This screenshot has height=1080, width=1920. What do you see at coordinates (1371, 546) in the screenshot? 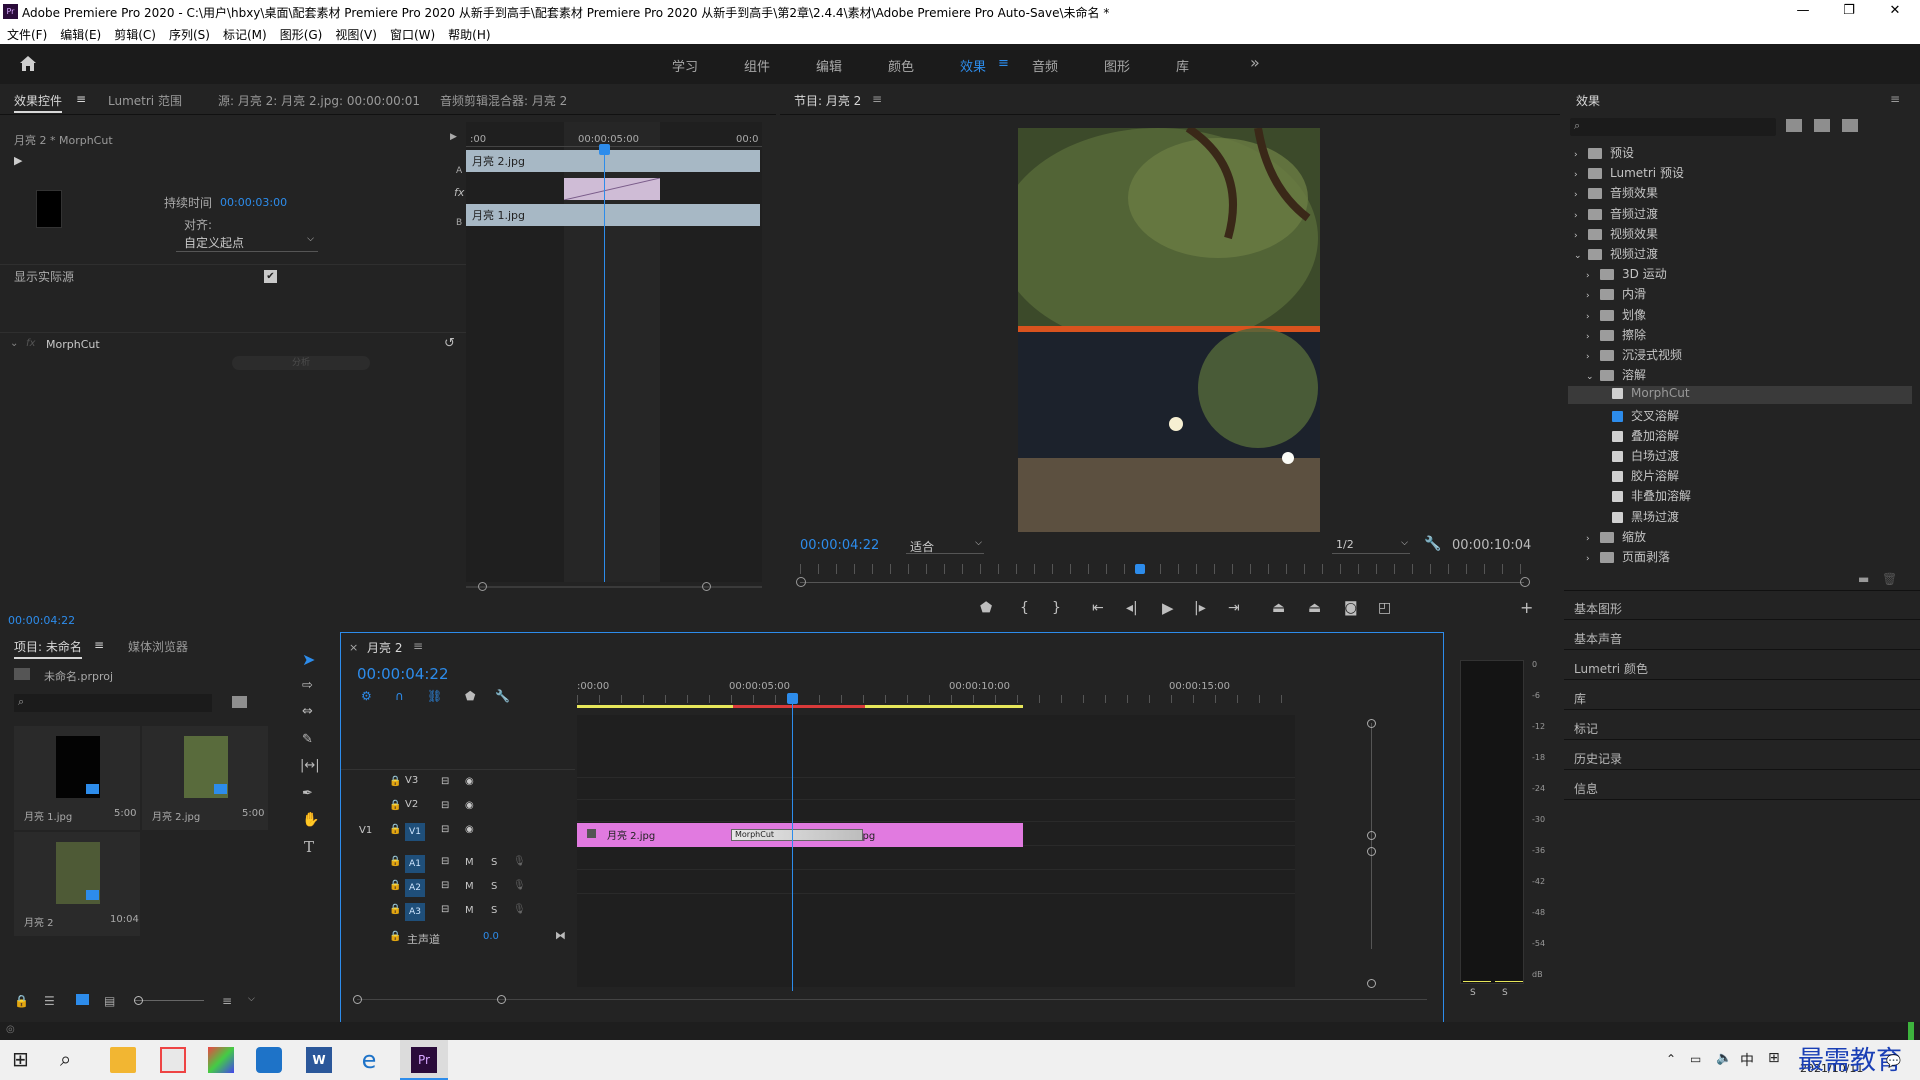
I see `resolution-dropdown: 1/2 ⌵` at bounding box center [1371, 546].